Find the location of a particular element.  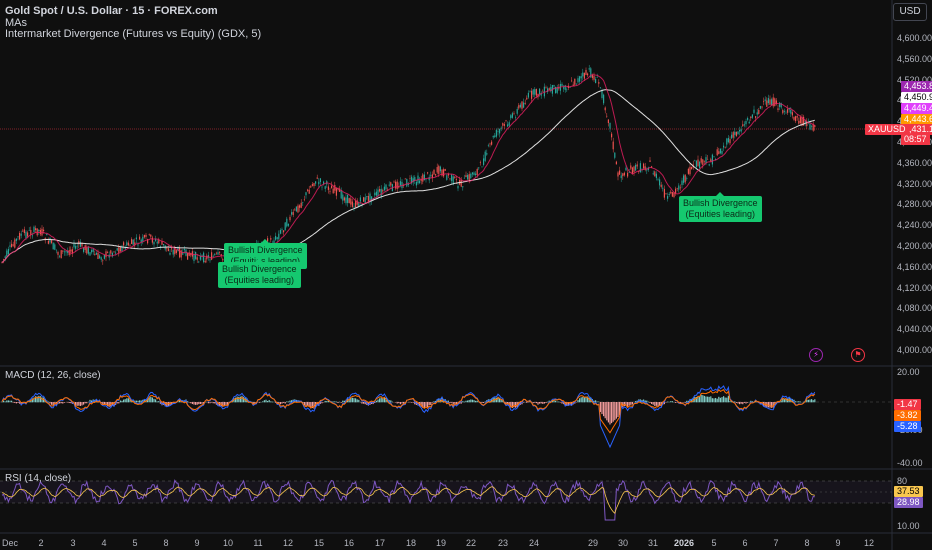

price-tick: 4,120.00 is located at coordinates (914, 287).